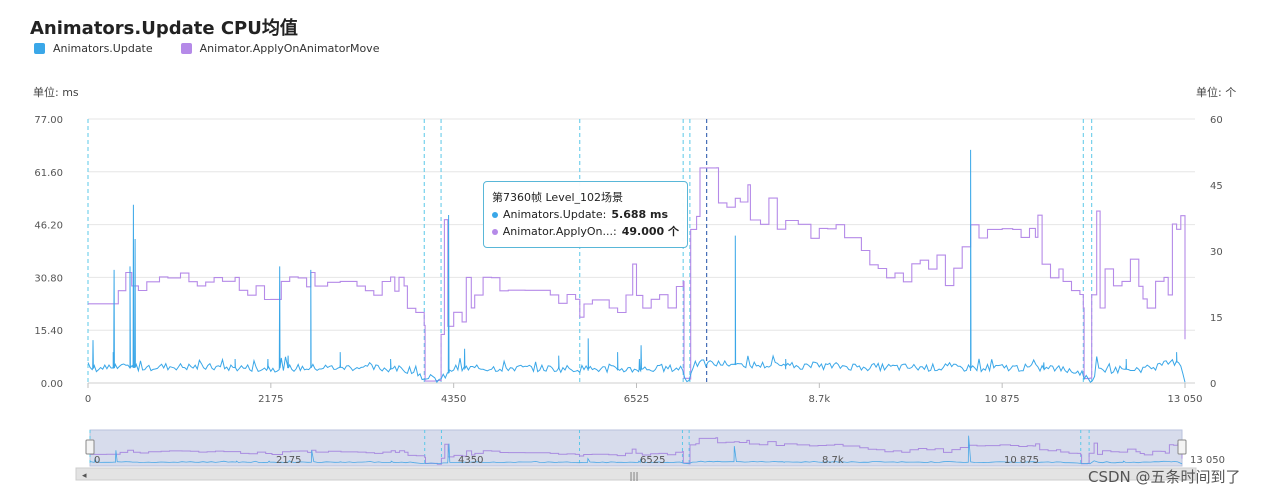 The height and width of the screenshot is (497, 1280). I want to click on scroll-grip-icon: |||, so click(633, 477).